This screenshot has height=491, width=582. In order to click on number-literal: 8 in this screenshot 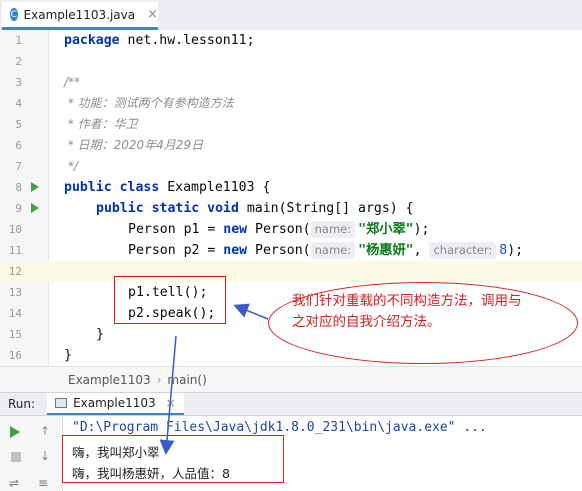, I will do `click(503, 250)`.